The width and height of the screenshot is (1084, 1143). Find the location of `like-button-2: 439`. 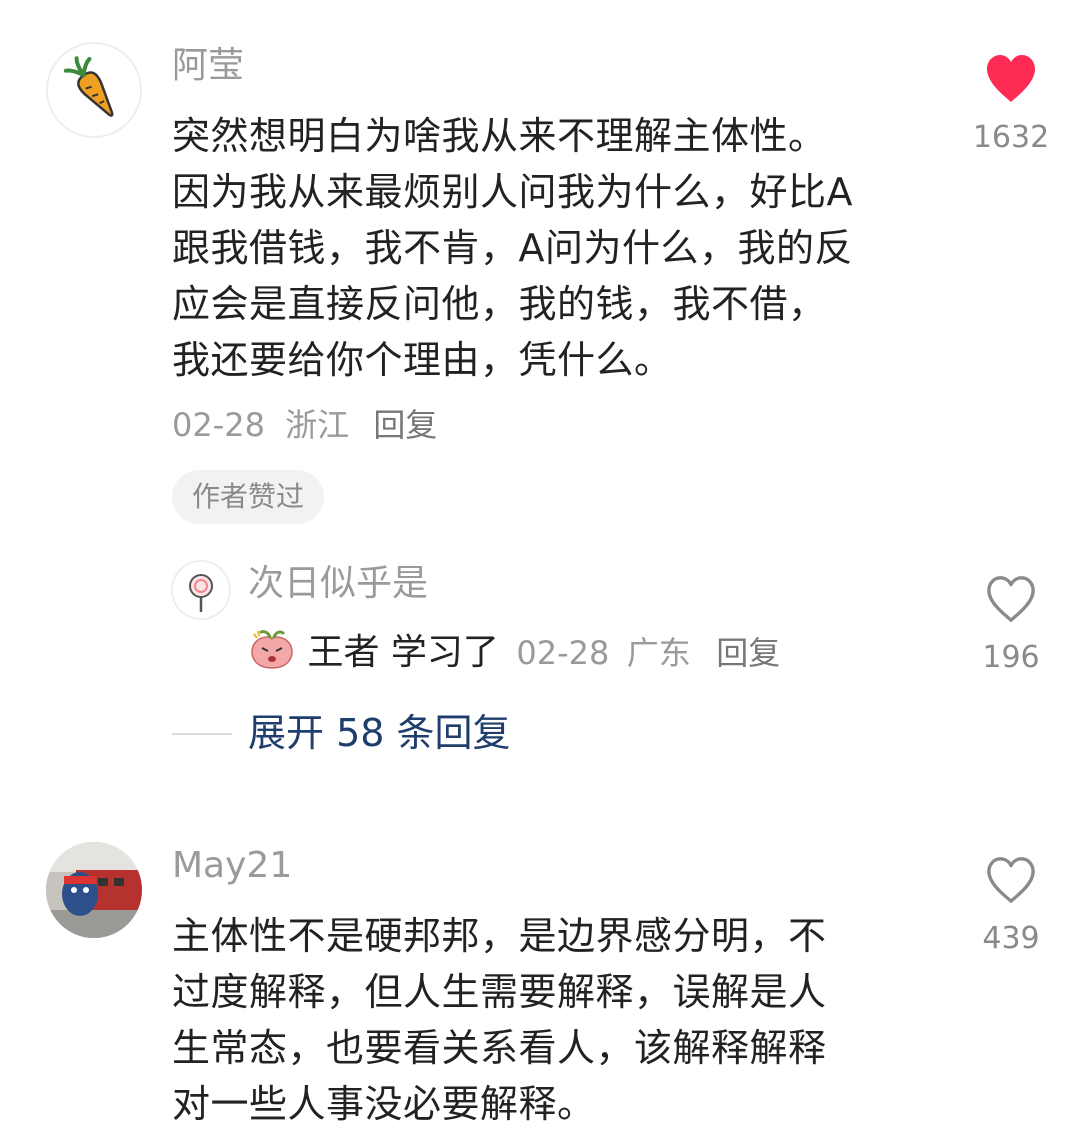

like-button-2: 439 is located at coordinates (1011, 906).